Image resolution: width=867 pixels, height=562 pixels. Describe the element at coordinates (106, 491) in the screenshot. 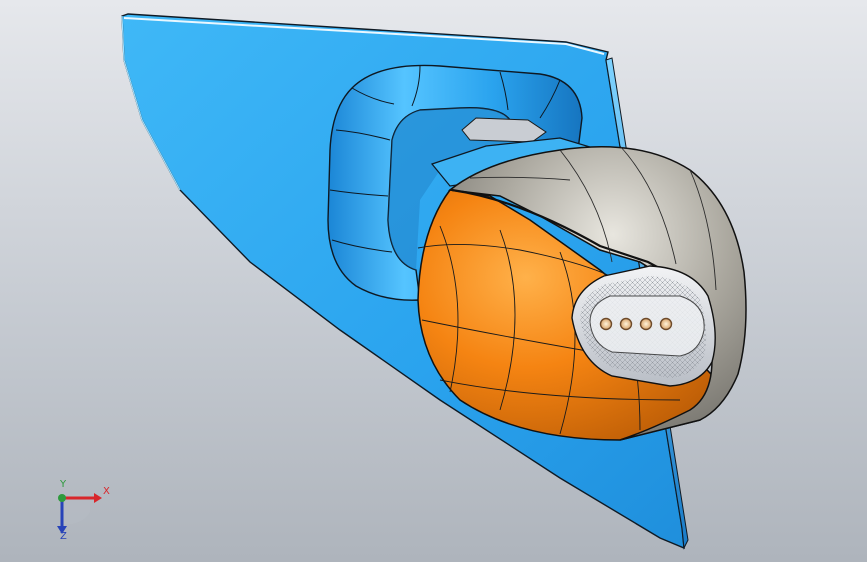

I see `x-axis-label: X` at that location.